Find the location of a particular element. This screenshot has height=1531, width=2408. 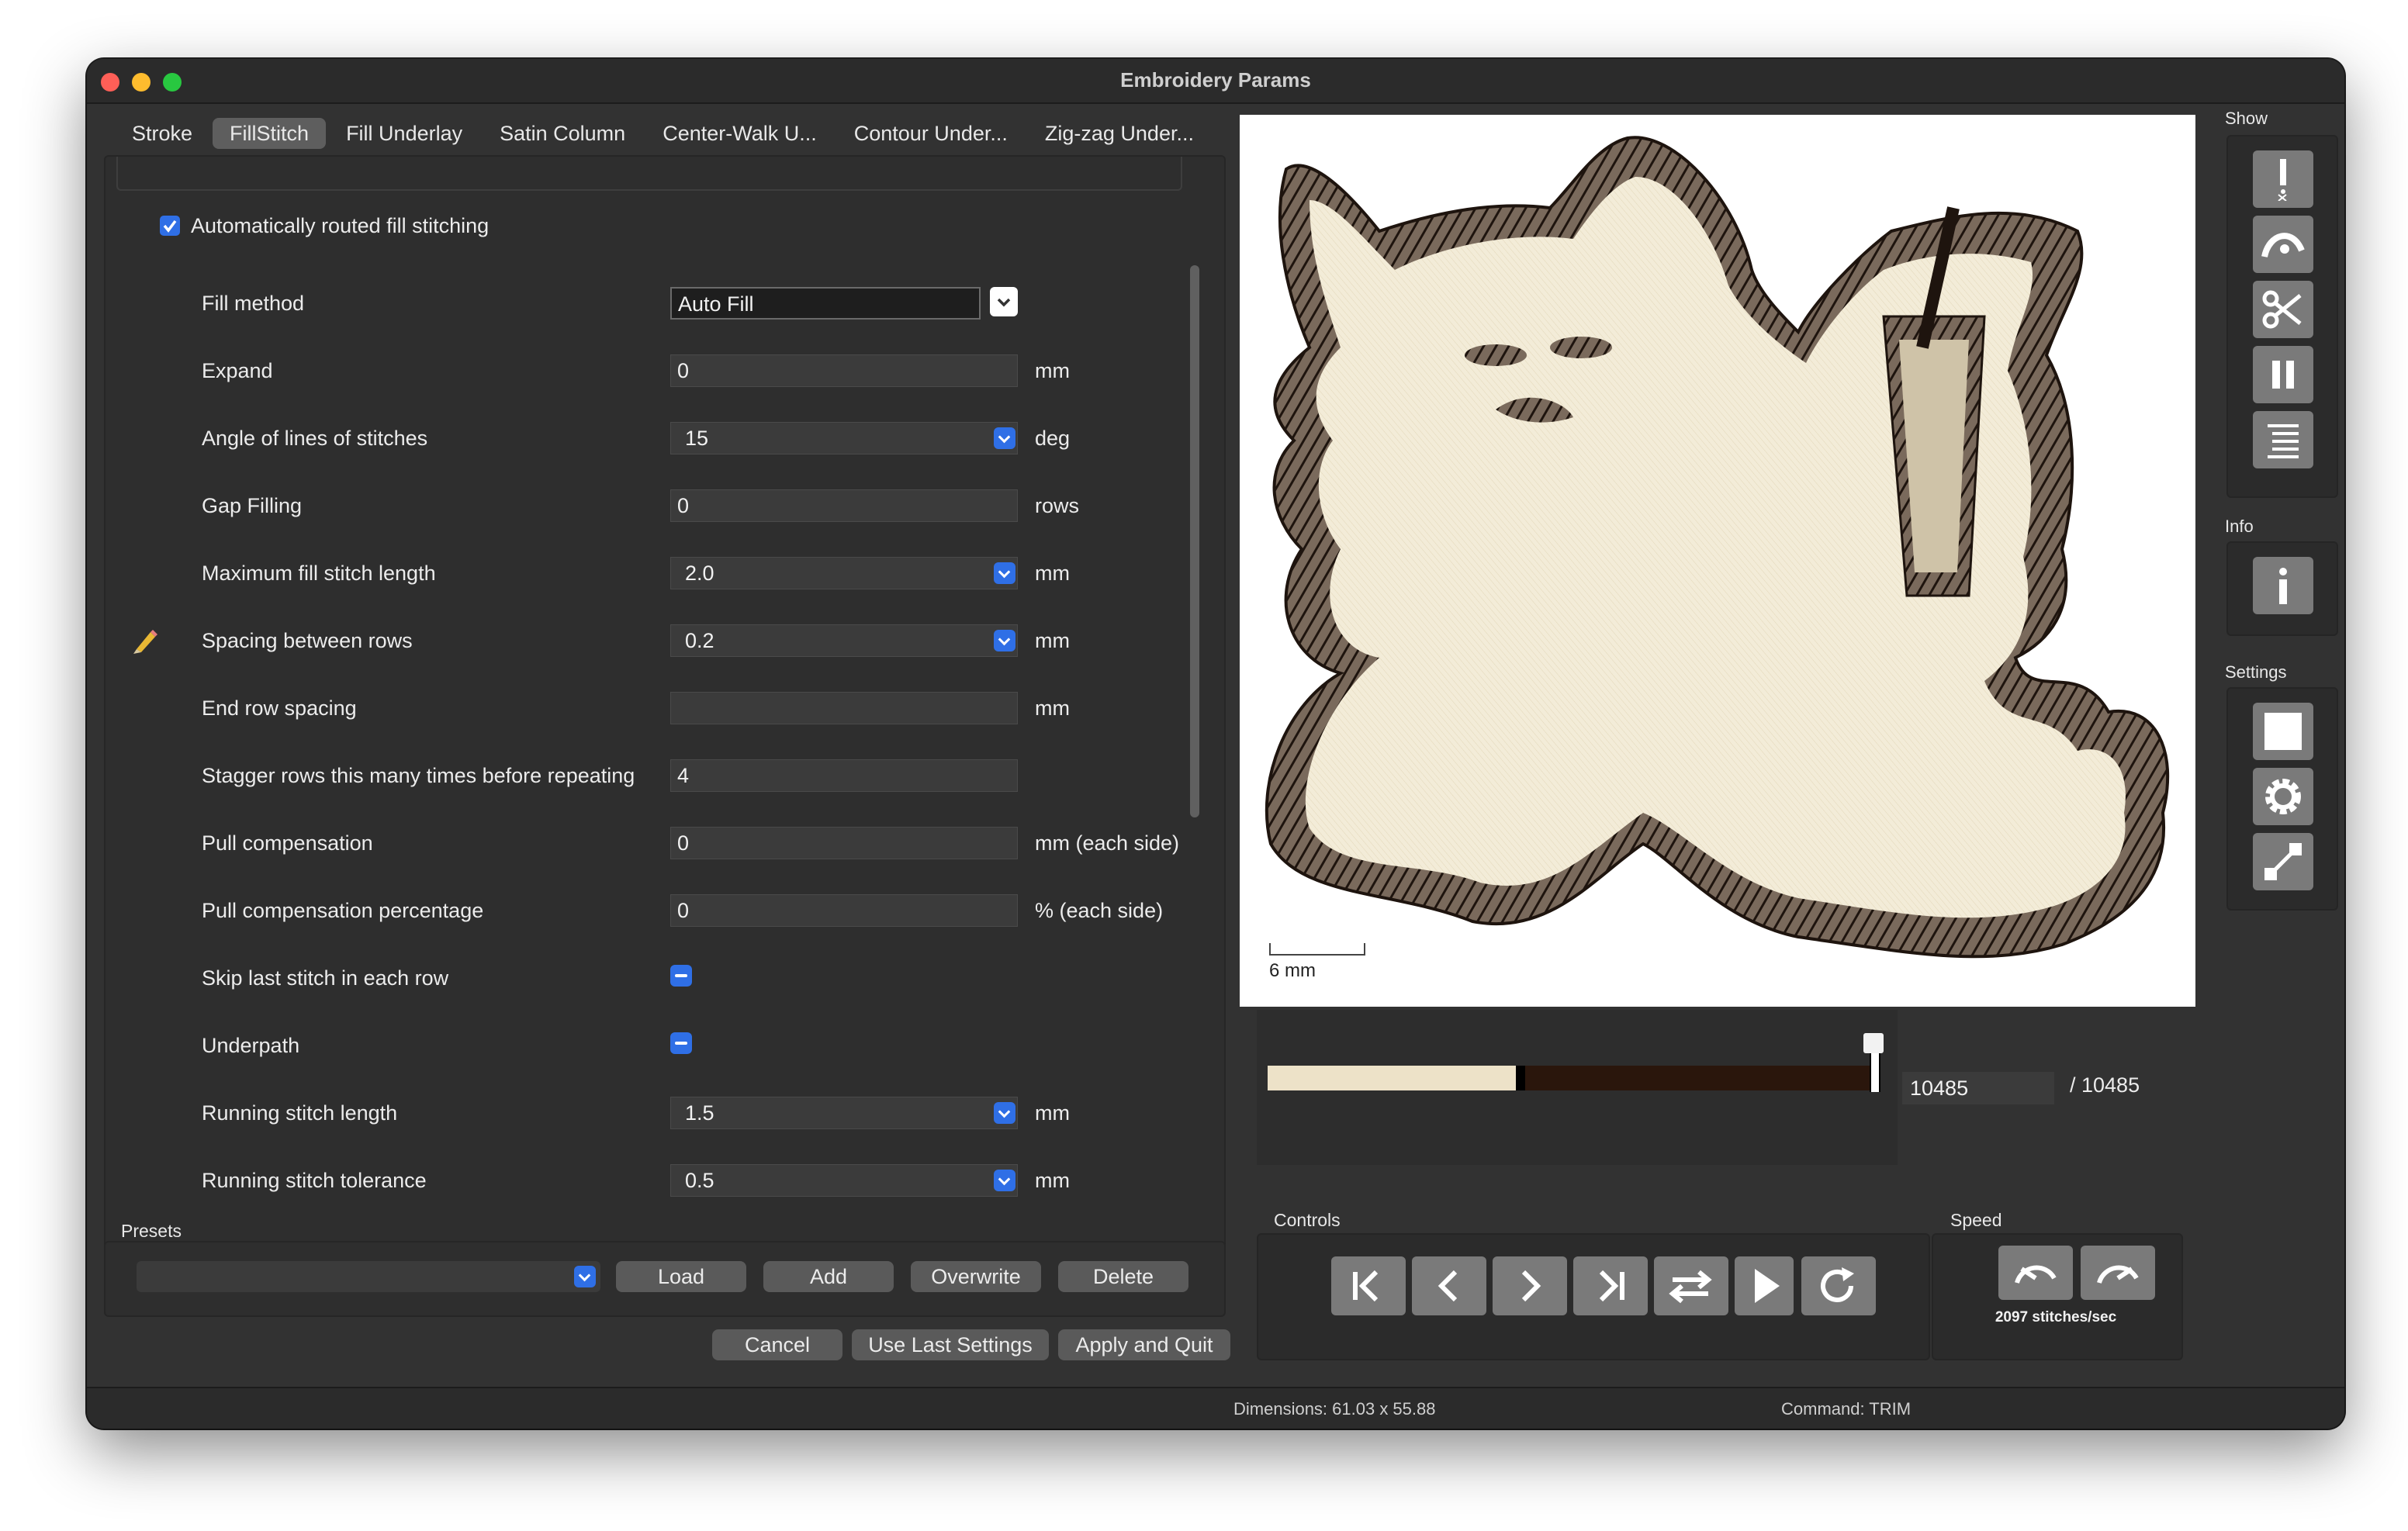

use-last-settings-button: Use Last Settings is located at coordinates (950, 1344).